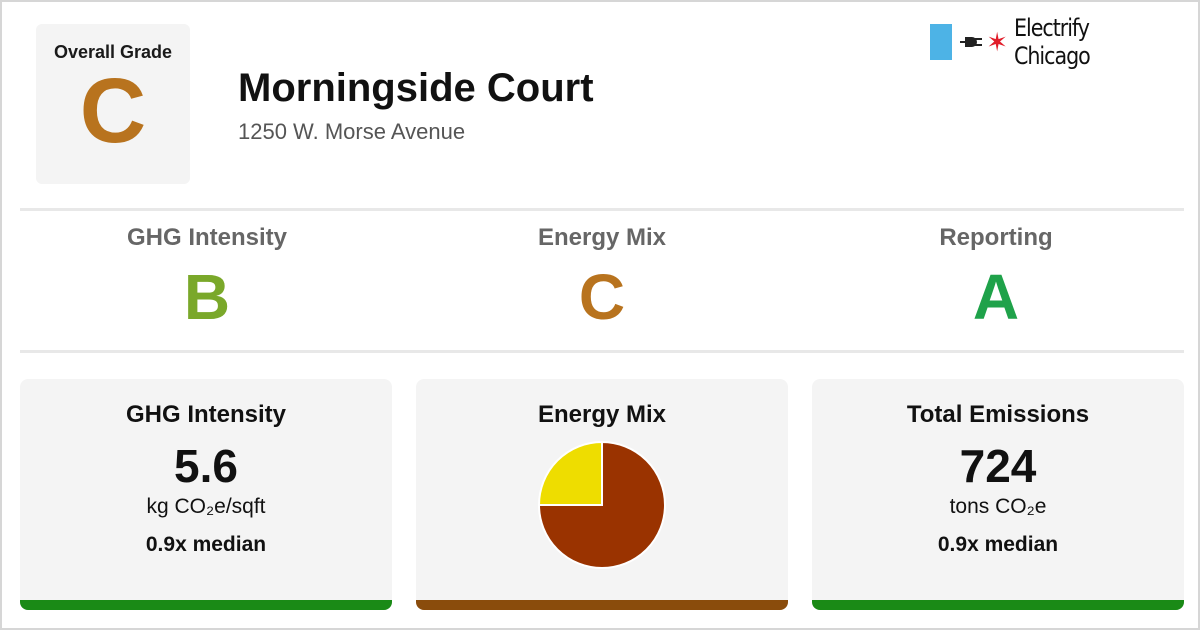 The height and width of the screenshot is (630, 1200). What do you see at coordinates (352, 131) in the screenshot?
I see `building-address: 1250 W. Morse Avenue` at bounding box center [352, 131].